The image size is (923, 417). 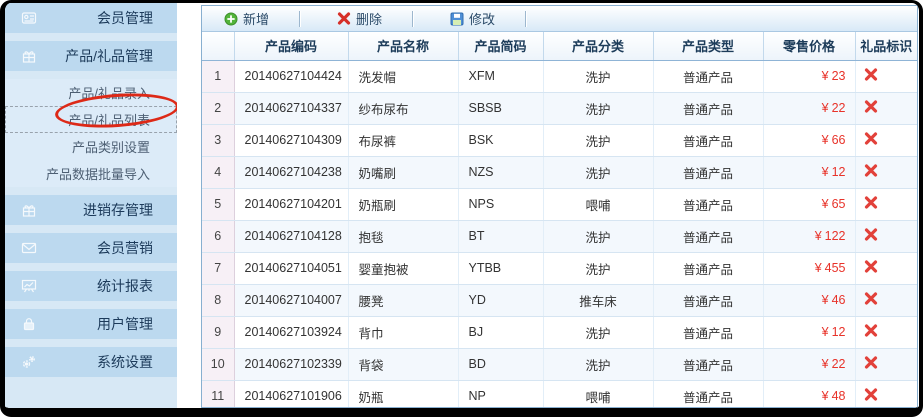 What do you see at coordinates (218, 332) in the screenshot?
I see `row-number: 9` at bounding box center [218, 332].